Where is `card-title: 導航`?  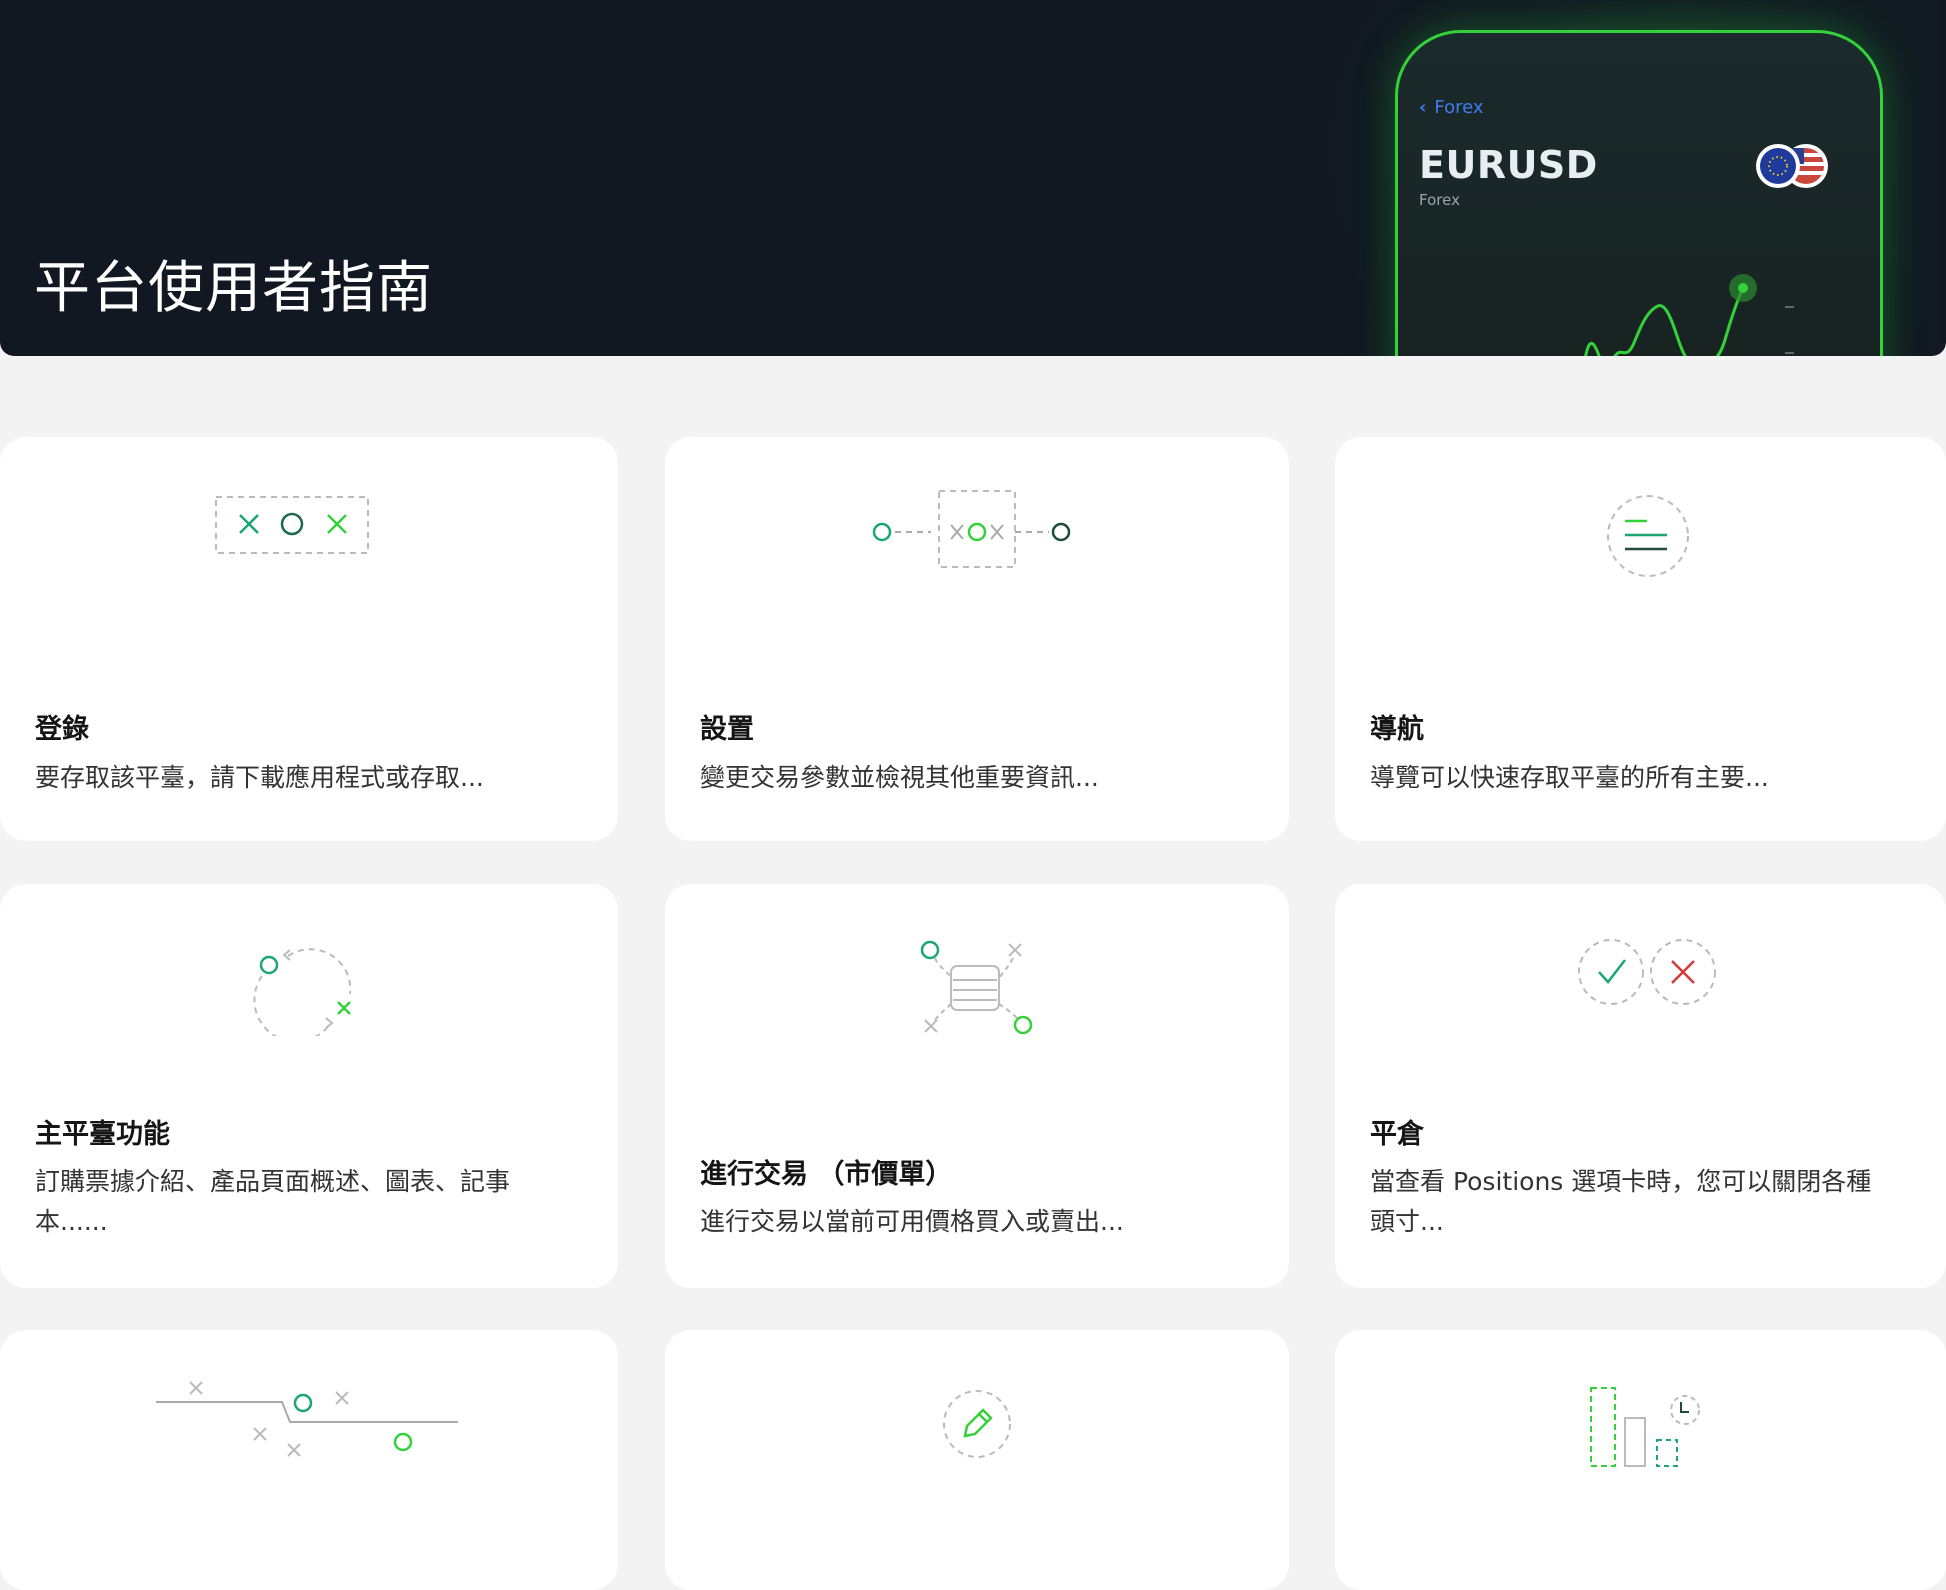
card-title: 導航 is located at coordinates (1397, 729).